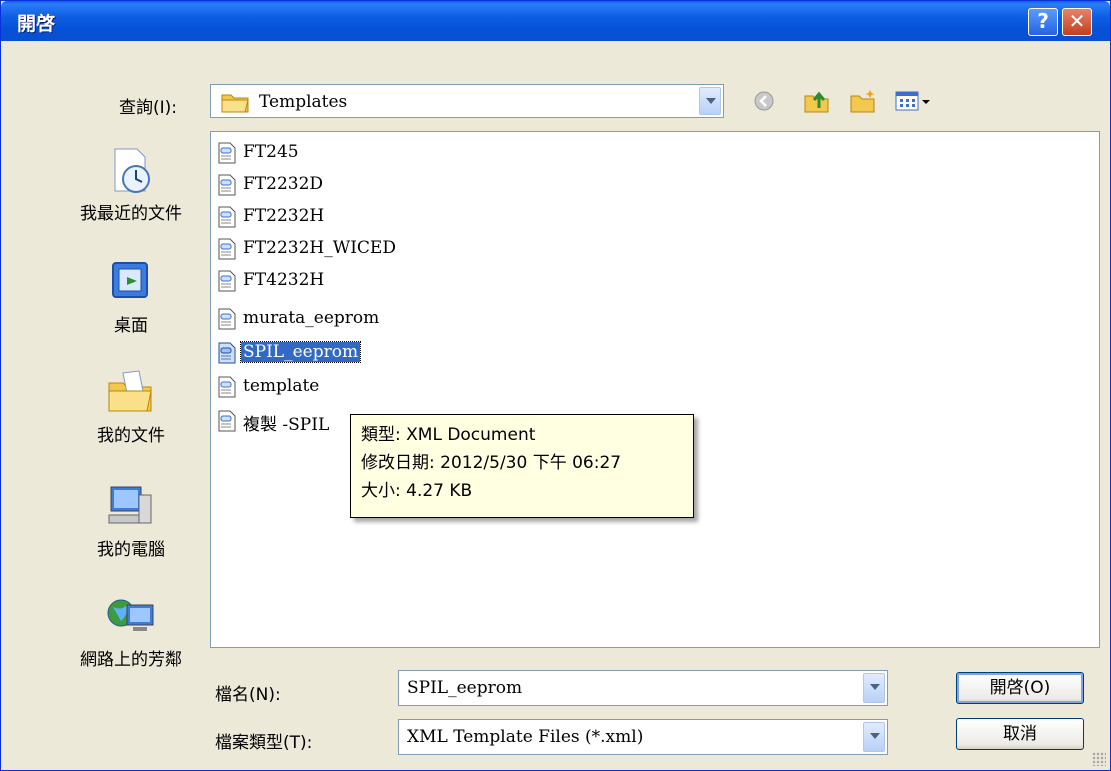  Describe the element at coordinates (874, 737) in the screenshot. I see `filetype-dropdown-button` at that location.